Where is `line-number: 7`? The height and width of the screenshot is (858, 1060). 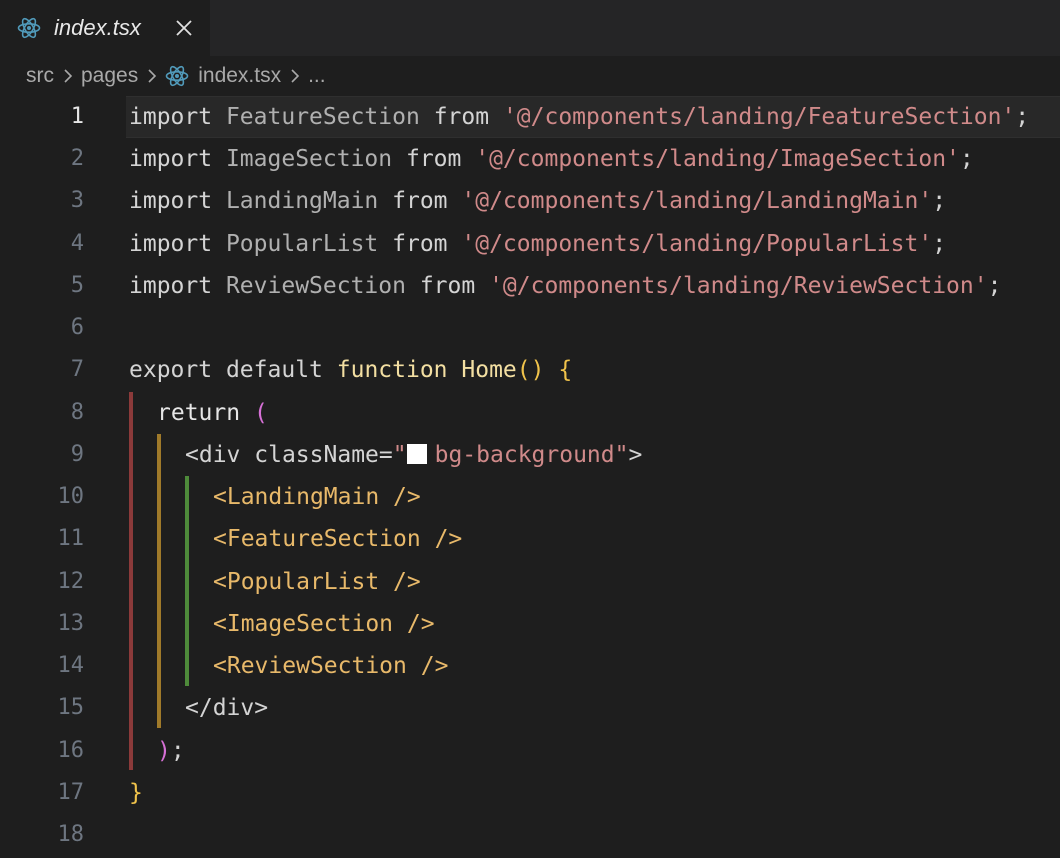
line-number: 7 is located at coordinates (77, 369).